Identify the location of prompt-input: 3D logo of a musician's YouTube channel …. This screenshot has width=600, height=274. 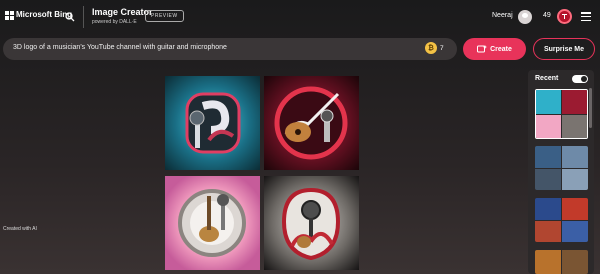
(230, 49).